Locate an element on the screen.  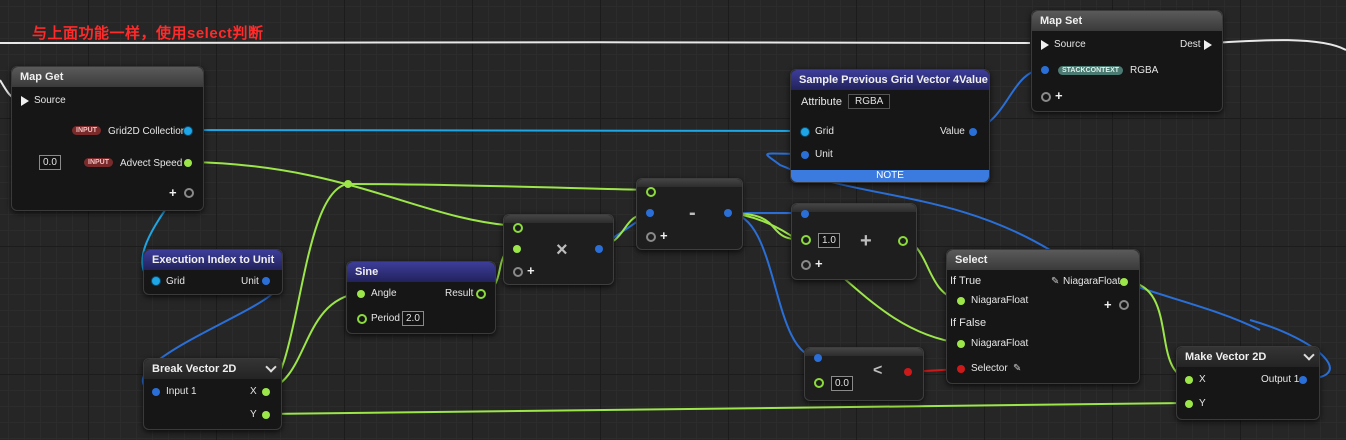
sine-node: Sine Angle Result Period 2.0 is located at coordinates (421, 297).